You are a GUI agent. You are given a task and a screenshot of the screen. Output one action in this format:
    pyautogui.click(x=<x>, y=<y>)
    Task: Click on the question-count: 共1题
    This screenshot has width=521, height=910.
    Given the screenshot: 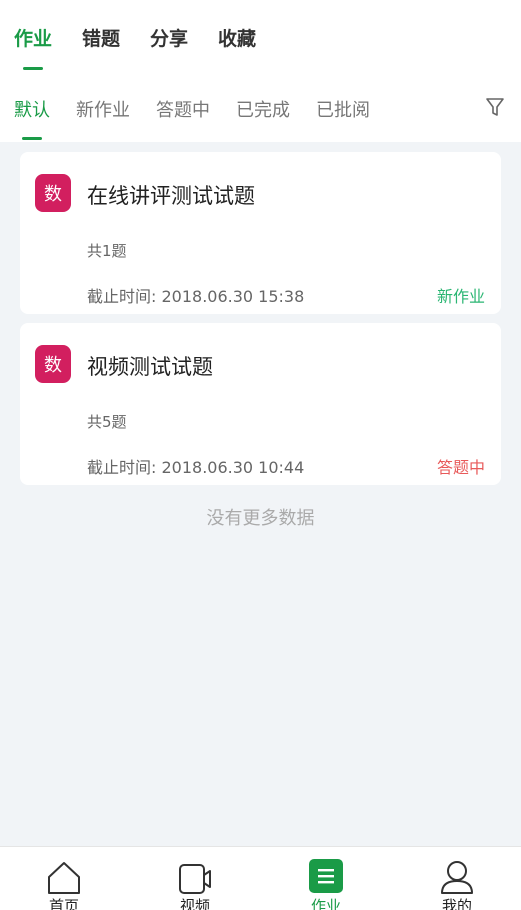 What is the action you would take?
    pyautogui.click(x=107, y=251)
    